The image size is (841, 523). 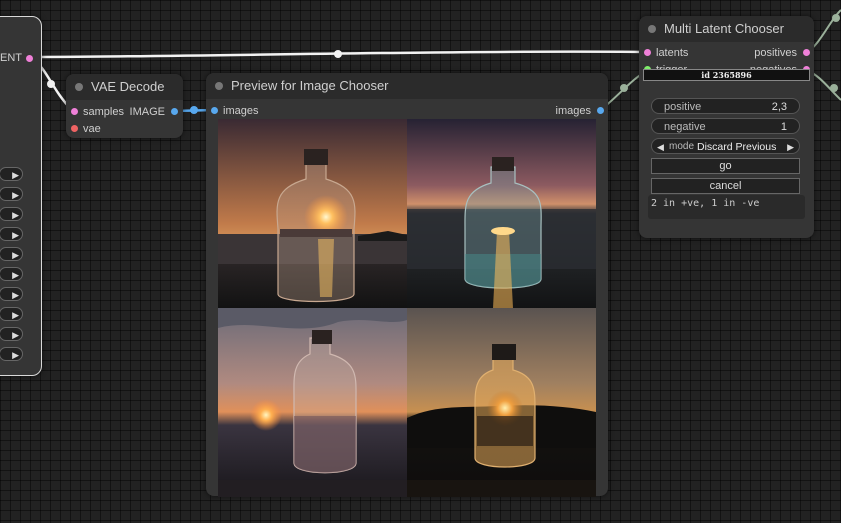 What do you see at coordinates (573, 111) in the screenshot?
I see `images-output-label: images` at bounding box center [573, 111].